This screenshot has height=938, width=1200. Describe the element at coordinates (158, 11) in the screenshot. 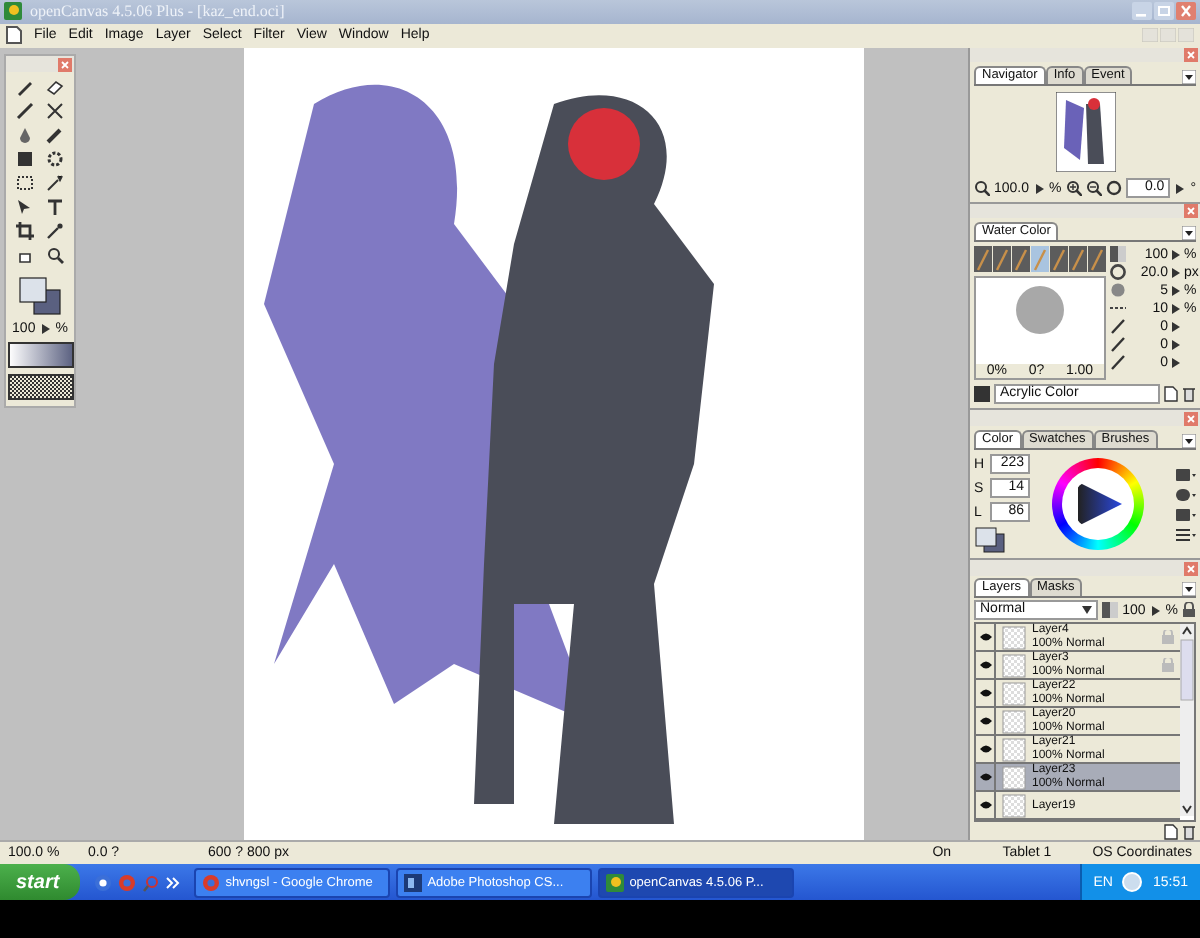

I see `window-title: openCanvas 4.5.06 Plus - [kaz_end.oci]` at that location.